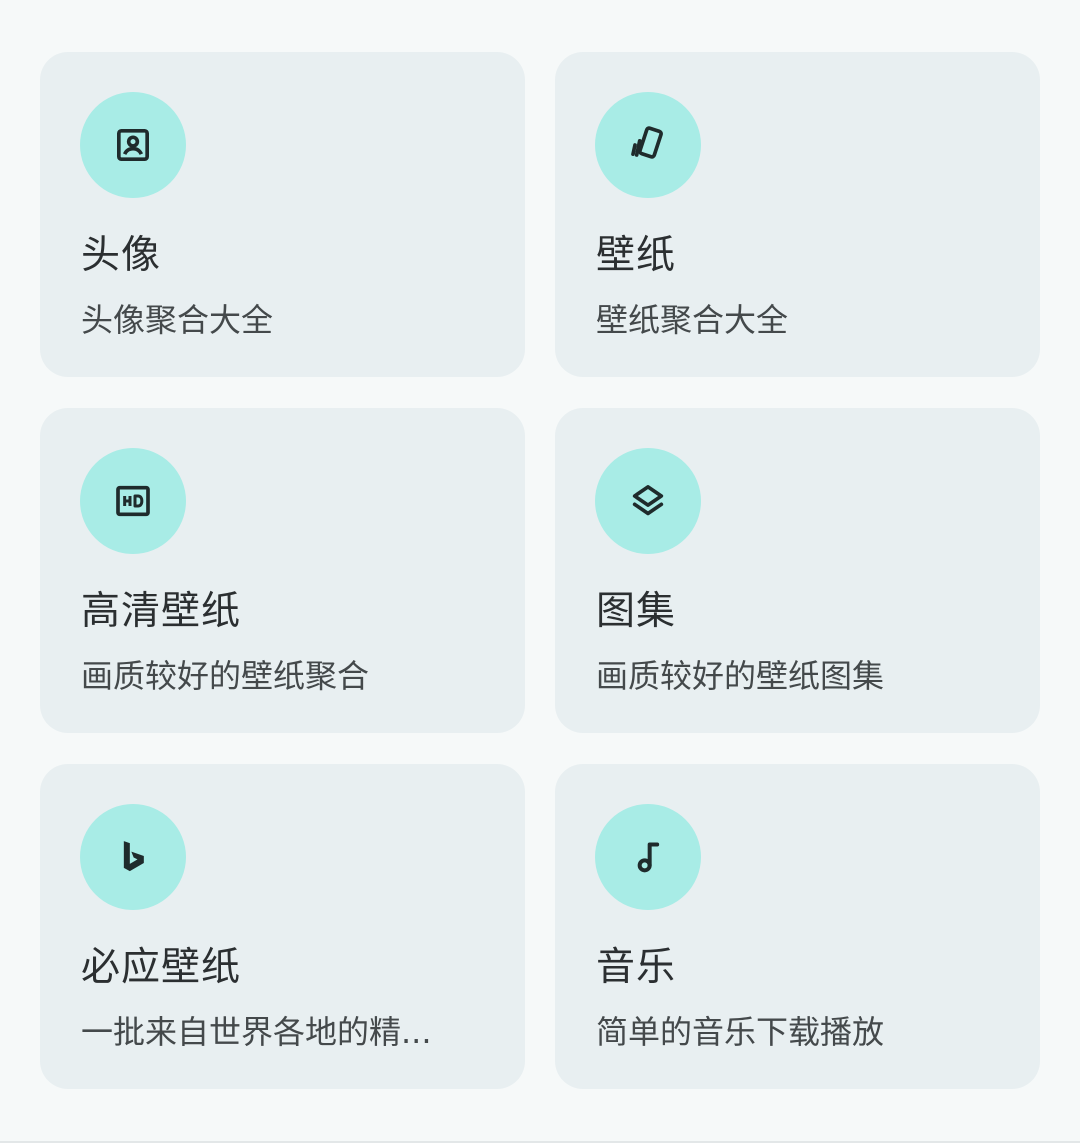 This screenshot has width=1080, height=1143. I want to click on bing-icon, so click(133, 856).